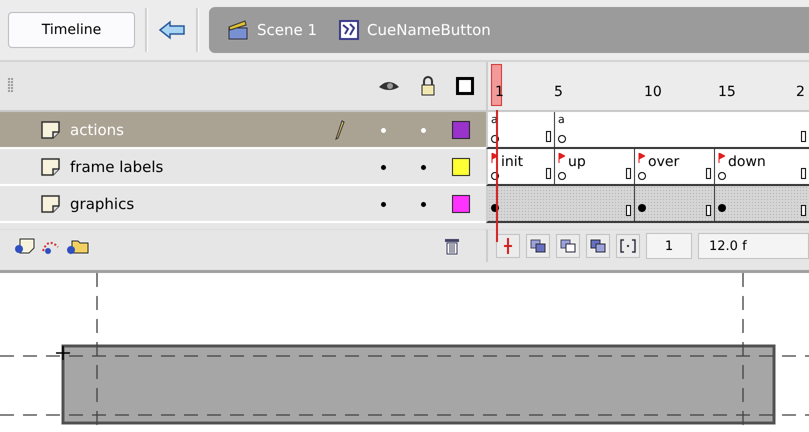 This screenshot has height=432, width=809. Describe the element at coordinates (800, 92) in the screenshot. I see `frame-number: 2` at that location.